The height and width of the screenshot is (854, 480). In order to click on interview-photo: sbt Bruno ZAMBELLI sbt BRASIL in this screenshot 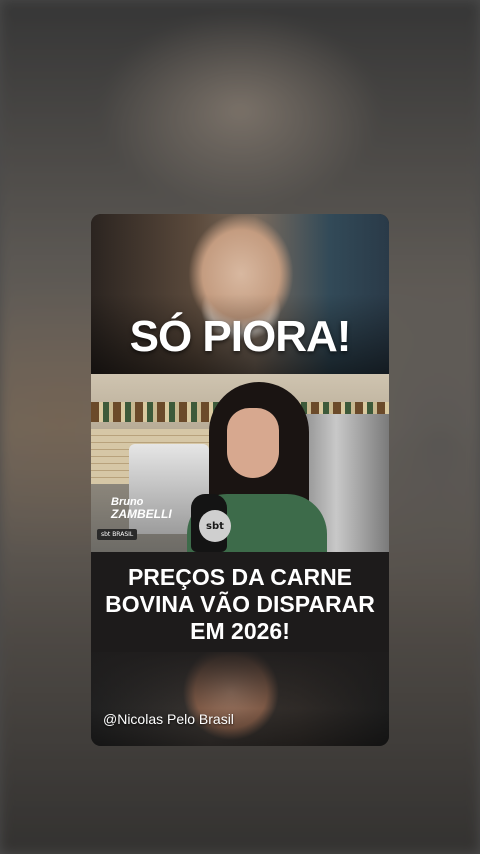, I will do `click(240, 464)`.